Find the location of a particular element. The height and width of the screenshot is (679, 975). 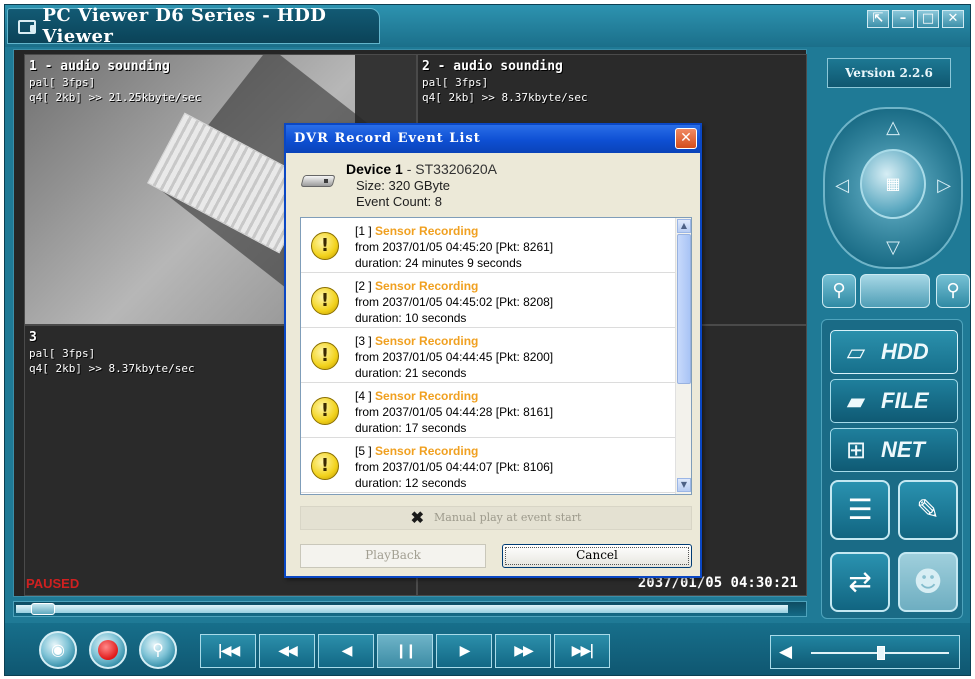

net-mode-button: ⊞ NET is located at coordinates (894, 450).